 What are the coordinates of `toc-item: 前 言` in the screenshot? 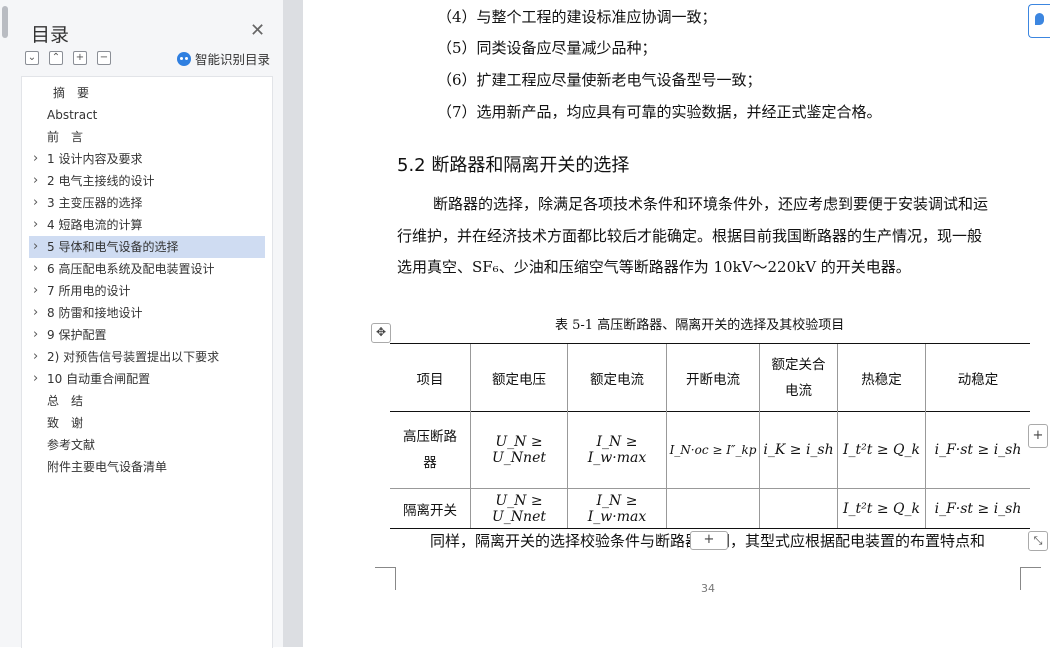 It's located at (147, 137).